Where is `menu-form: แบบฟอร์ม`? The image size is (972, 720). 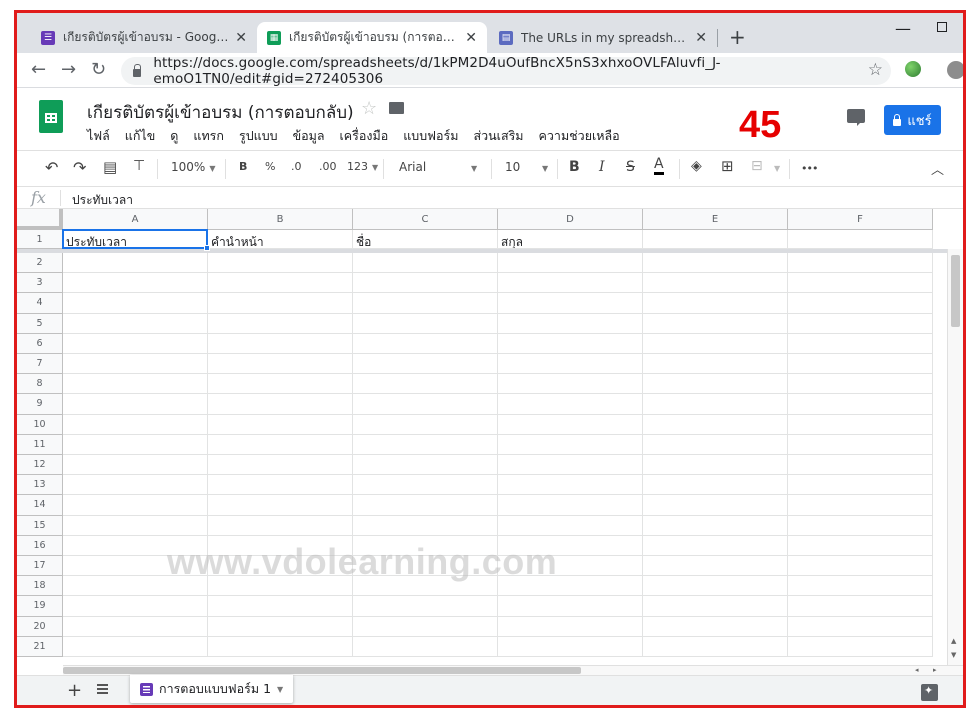 menu-form: แบบฟอร์ม is located at coordinates (430, 136).